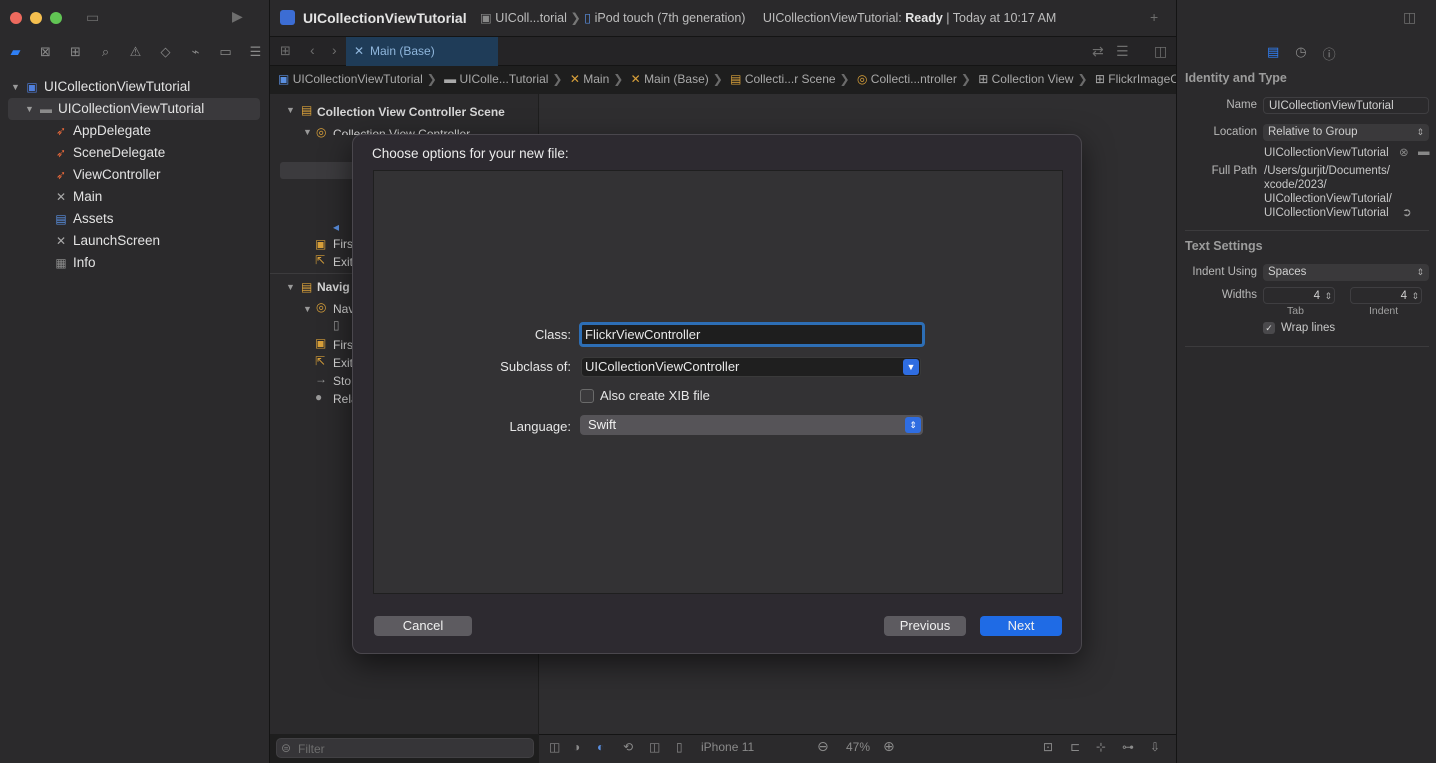 Image resolution: width=1436 pixels, height=763 pixels. Describe the element at coordinates (1075, 747) in the screenshot. I see `align-icon: ⊏` at that location.